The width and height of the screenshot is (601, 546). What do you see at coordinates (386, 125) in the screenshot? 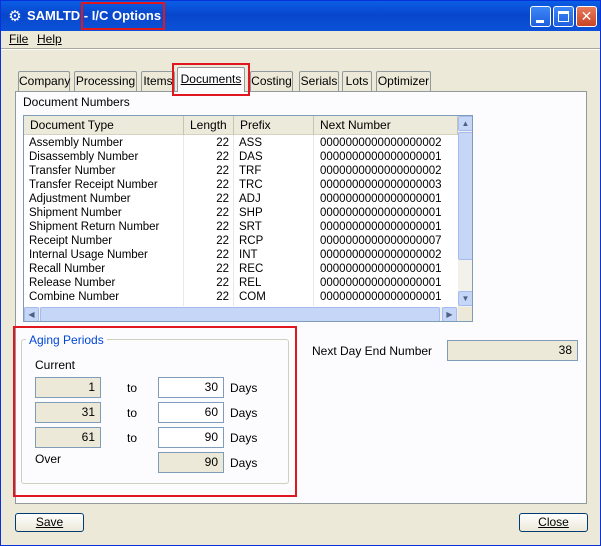
I see `column-next-number: Next Number` at bounding box center [386, 125].